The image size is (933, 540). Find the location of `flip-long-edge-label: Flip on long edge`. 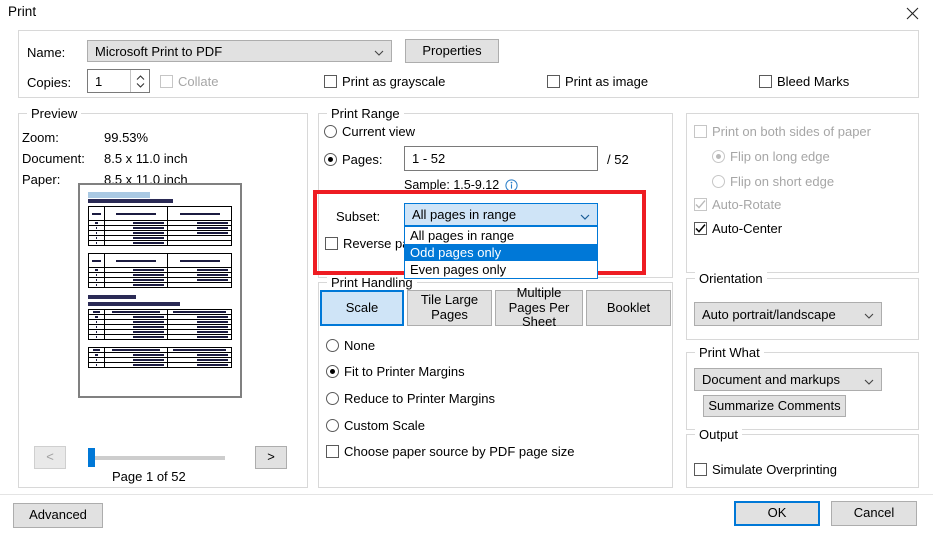

flip-long-edge-label: Flip on long edge is located at coordinates (780, 156).